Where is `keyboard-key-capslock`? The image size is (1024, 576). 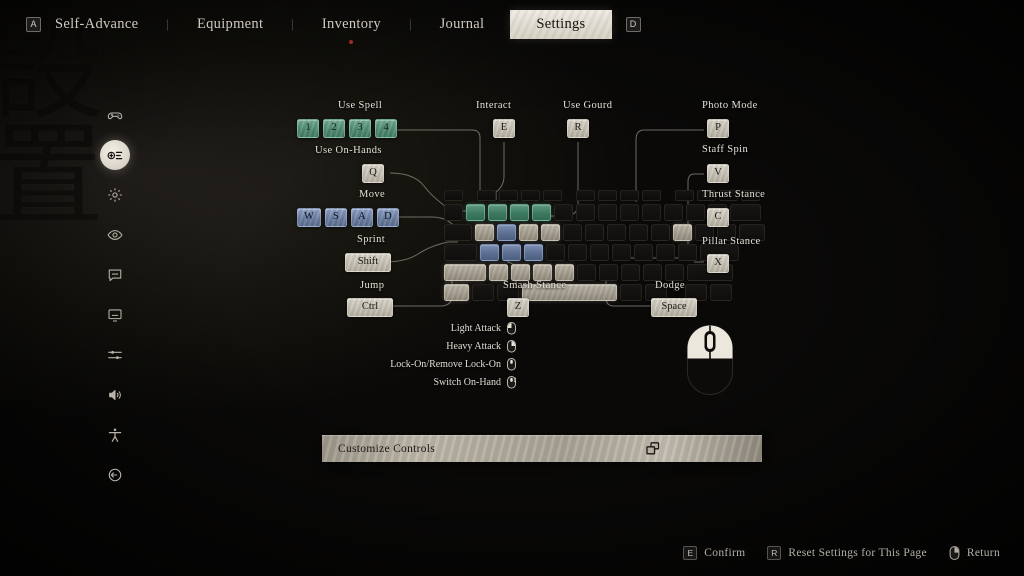 keyboard-key-capslock is located at coordinates (460, 252).